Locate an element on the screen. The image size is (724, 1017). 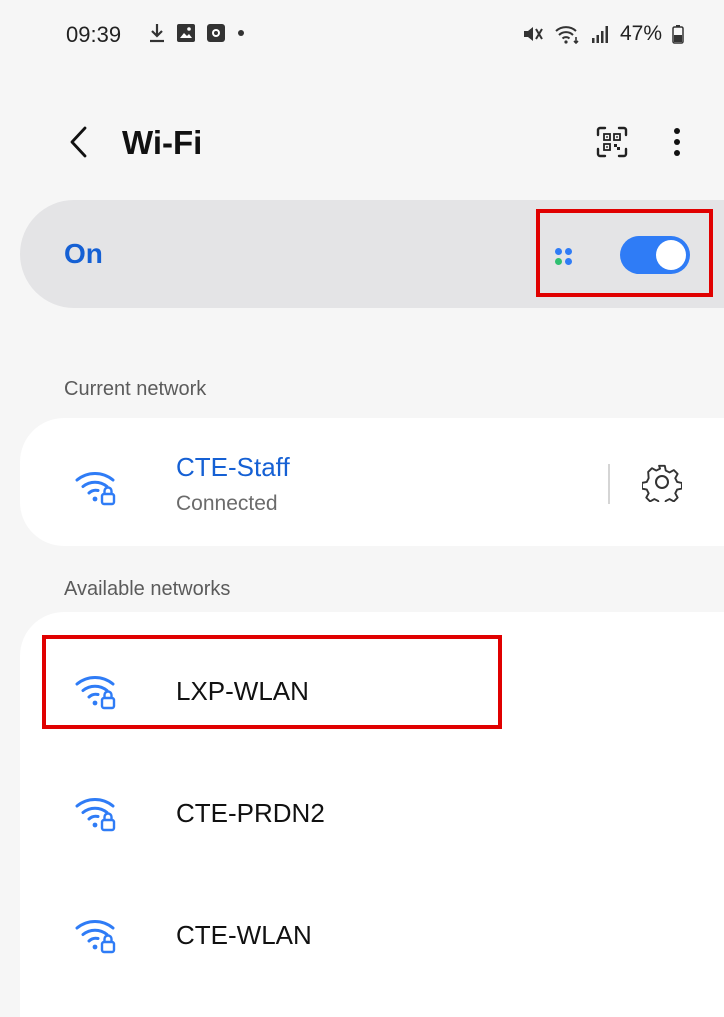
status-right: 47% is located at coordinates (603, 34).